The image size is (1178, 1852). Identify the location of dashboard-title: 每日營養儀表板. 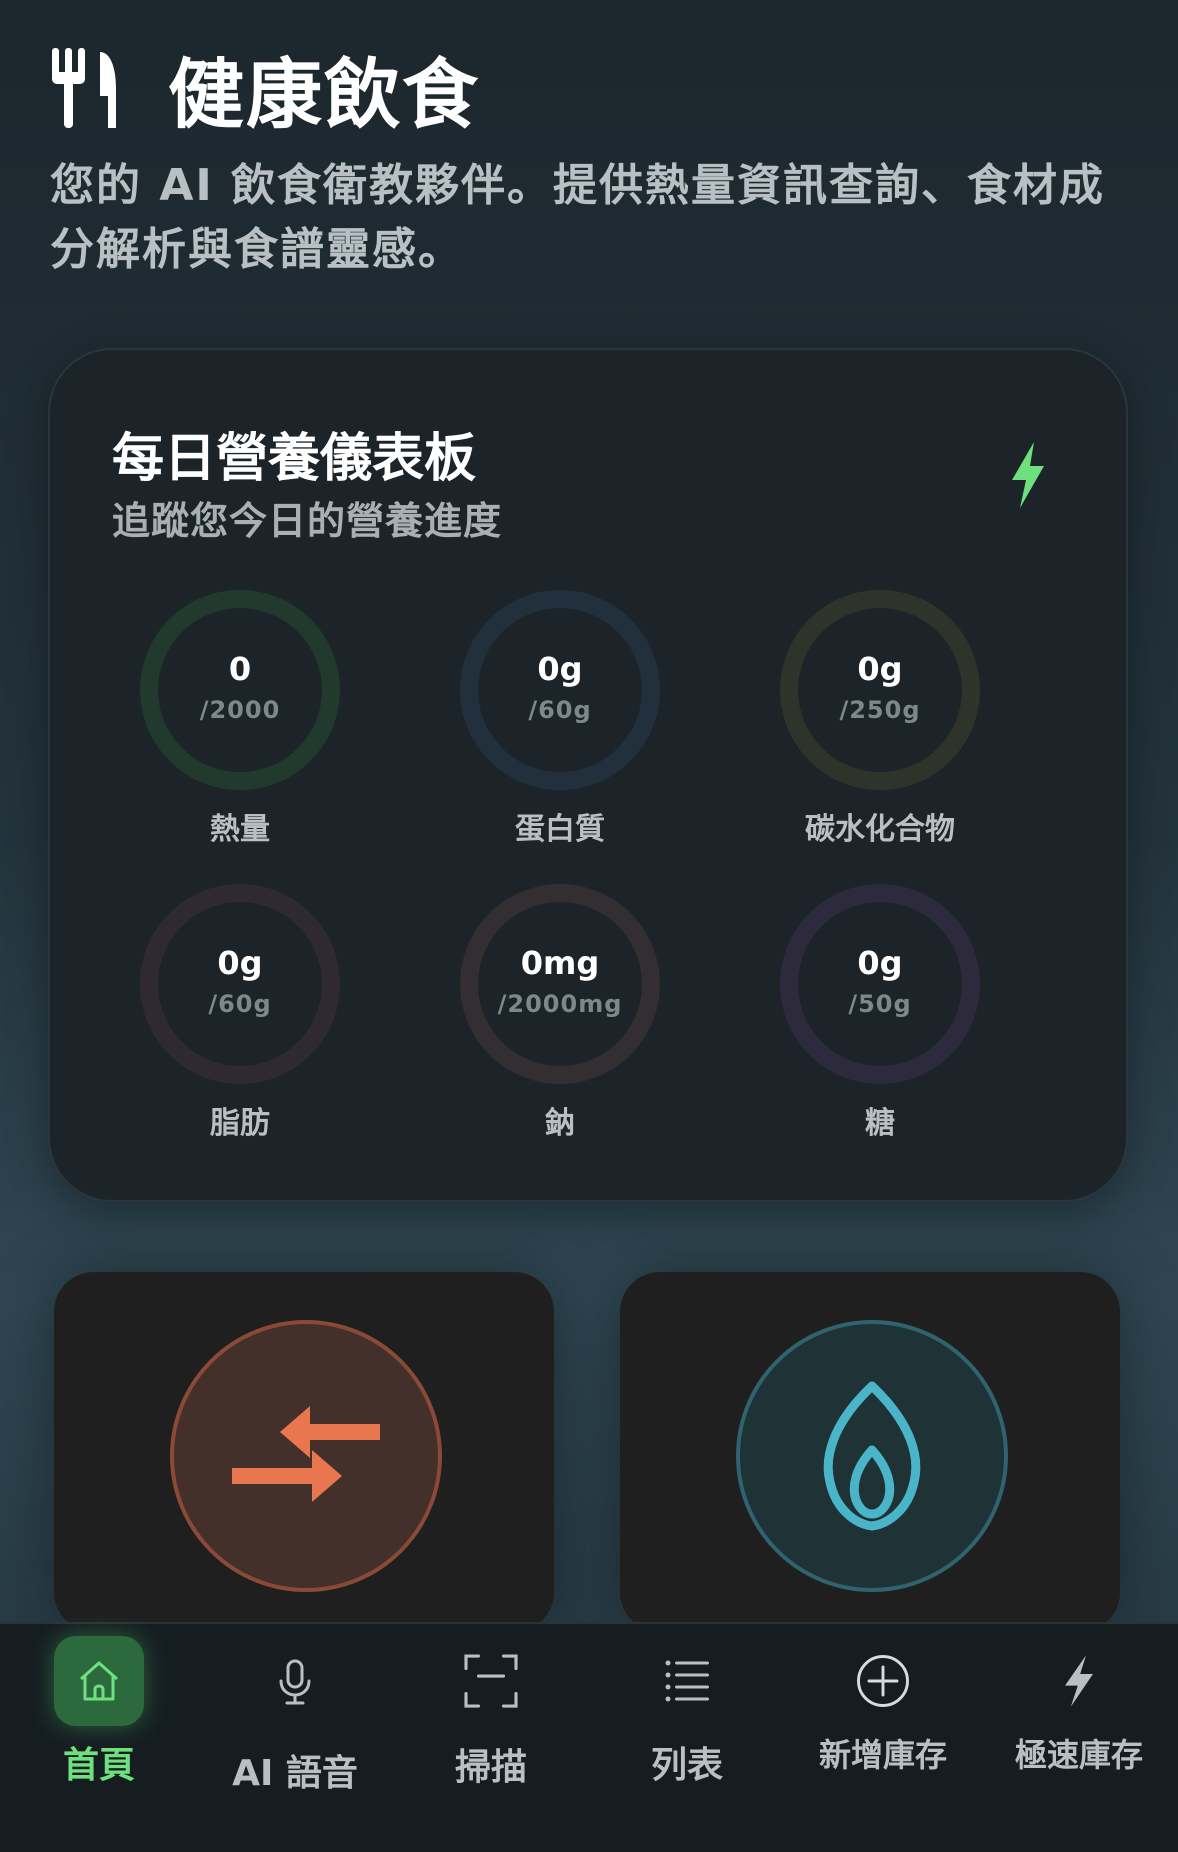
(294, 459).